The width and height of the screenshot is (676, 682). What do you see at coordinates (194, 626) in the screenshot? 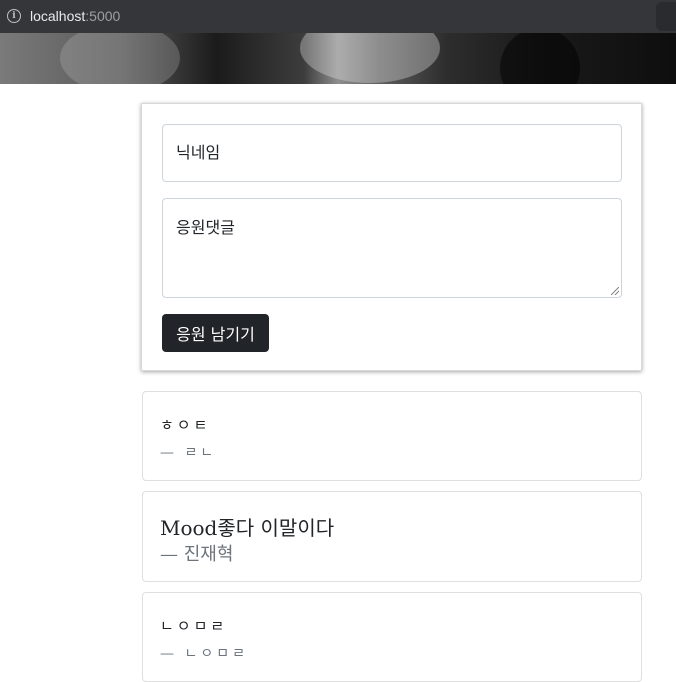
I see `comment-text: ㄴㅇㅁㄹ` at bounding box center [194, 626].